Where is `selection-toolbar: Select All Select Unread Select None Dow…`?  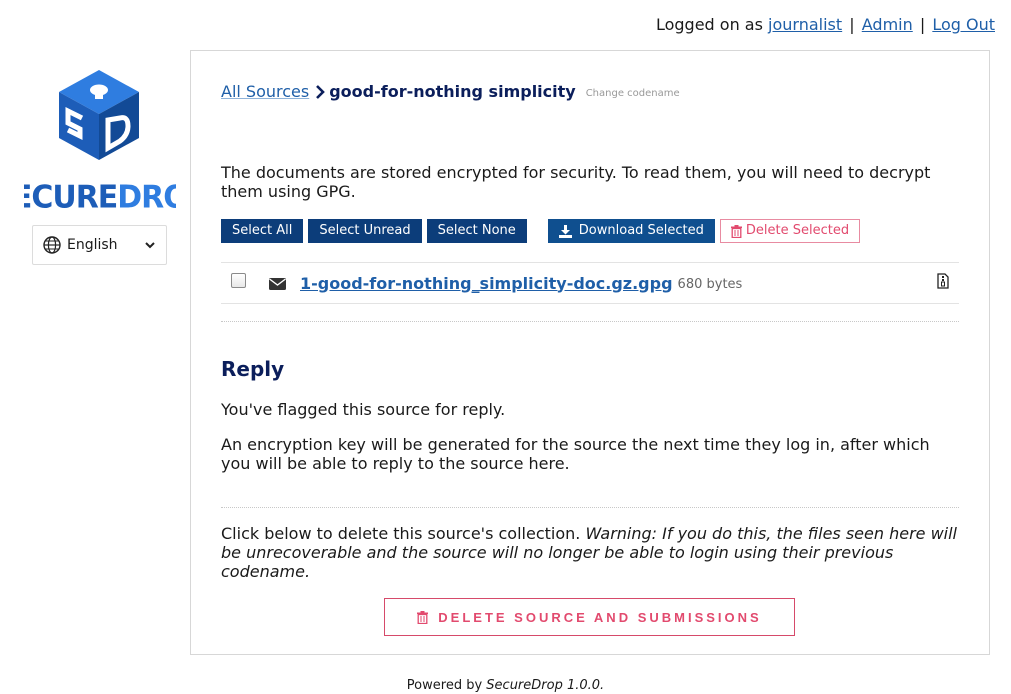
selection-toolbar: Select All Select Unread Select None Dow… is located at coordinates (543, 231).